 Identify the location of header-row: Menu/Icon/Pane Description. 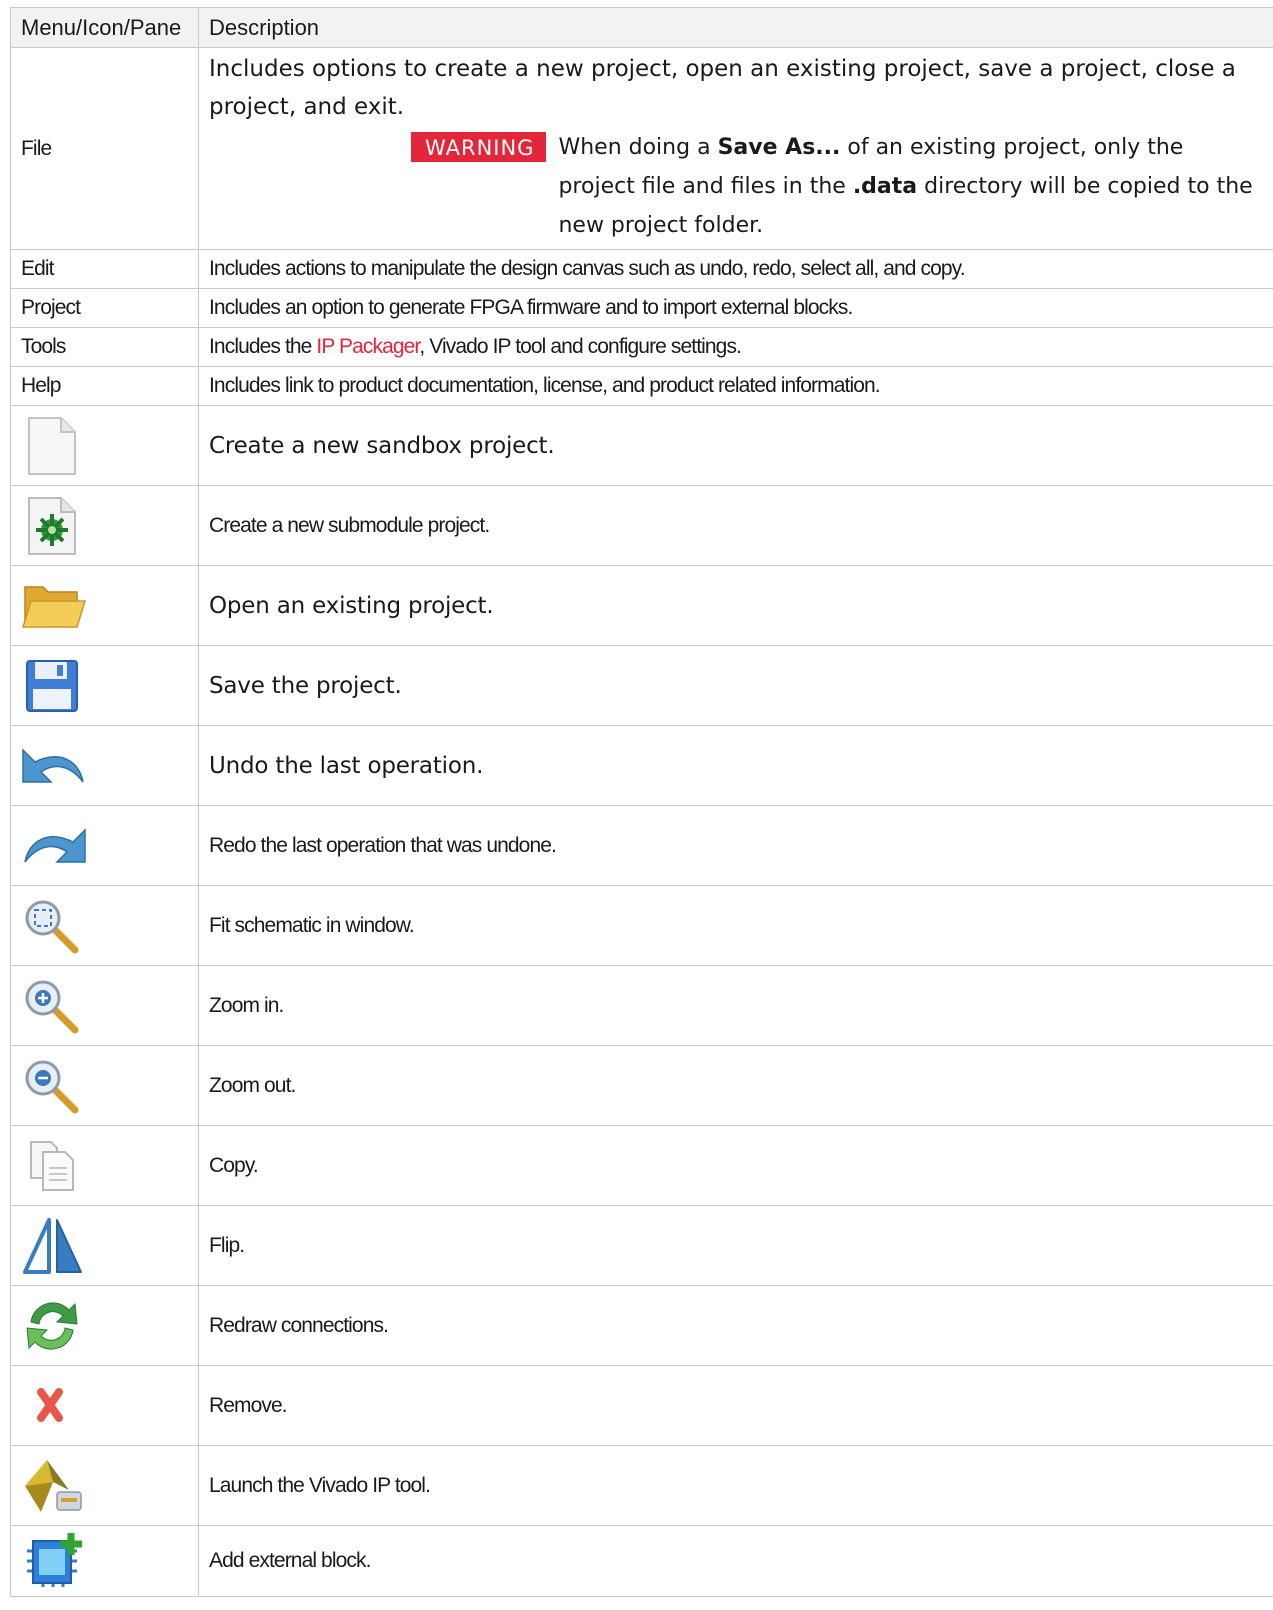
(641, 27).